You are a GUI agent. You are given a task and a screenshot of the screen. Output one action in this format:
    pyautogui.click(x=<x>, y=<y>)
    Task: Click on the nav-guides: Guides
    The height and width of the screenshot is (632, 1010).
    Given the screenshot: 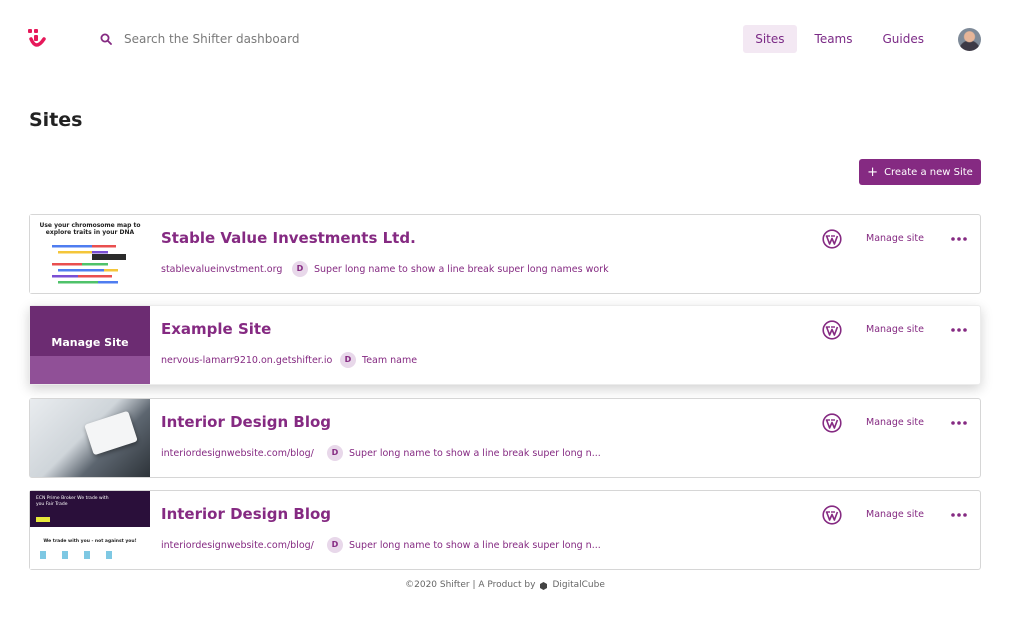 What is the action you would take?
    pyautogui.click(x=904, y=39)
    